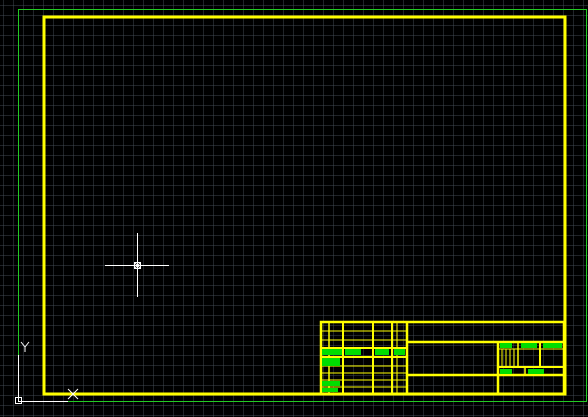 The width and height of the screenshot is (588, 417). What do you see at coordinates (25, 346) in the screenshot?
I see `ucs-y-axis-icon` at bounding box center [25, 346].